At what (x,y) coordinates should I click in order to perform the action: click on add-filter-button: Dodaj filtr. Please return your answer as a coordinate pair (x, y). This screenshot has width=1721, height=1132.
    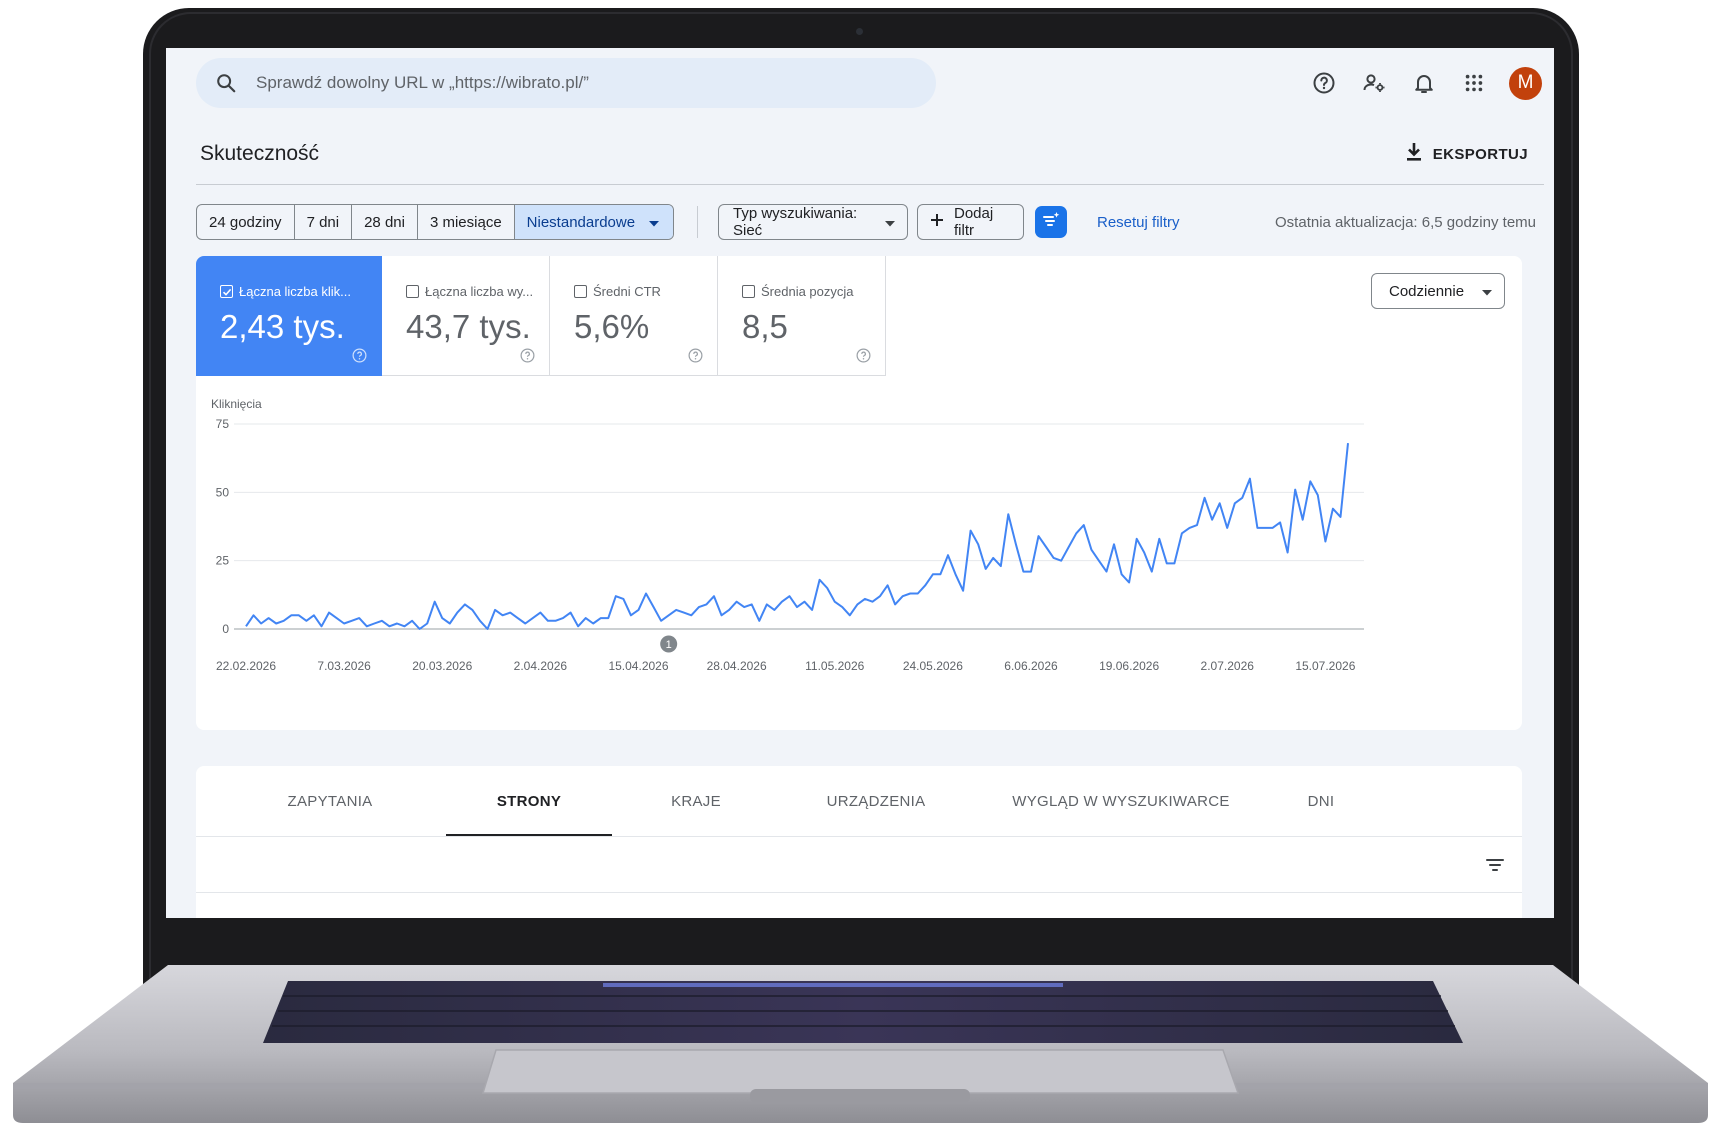
    Looking at the image, I should click on (970, 222).